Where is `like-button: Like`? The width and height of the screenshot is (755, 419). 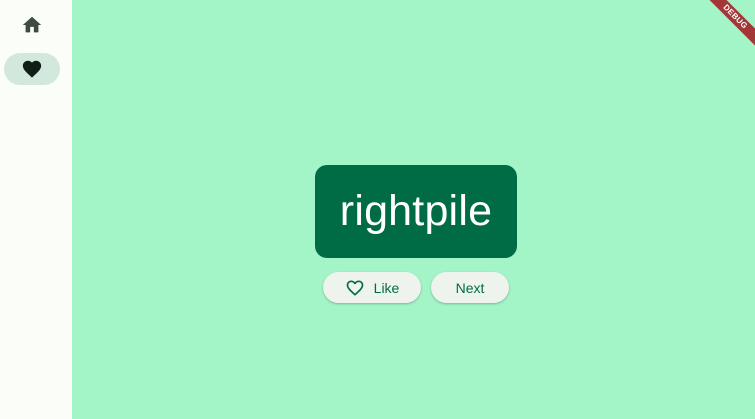 like-button: Like is located at coordinates (372, 287).